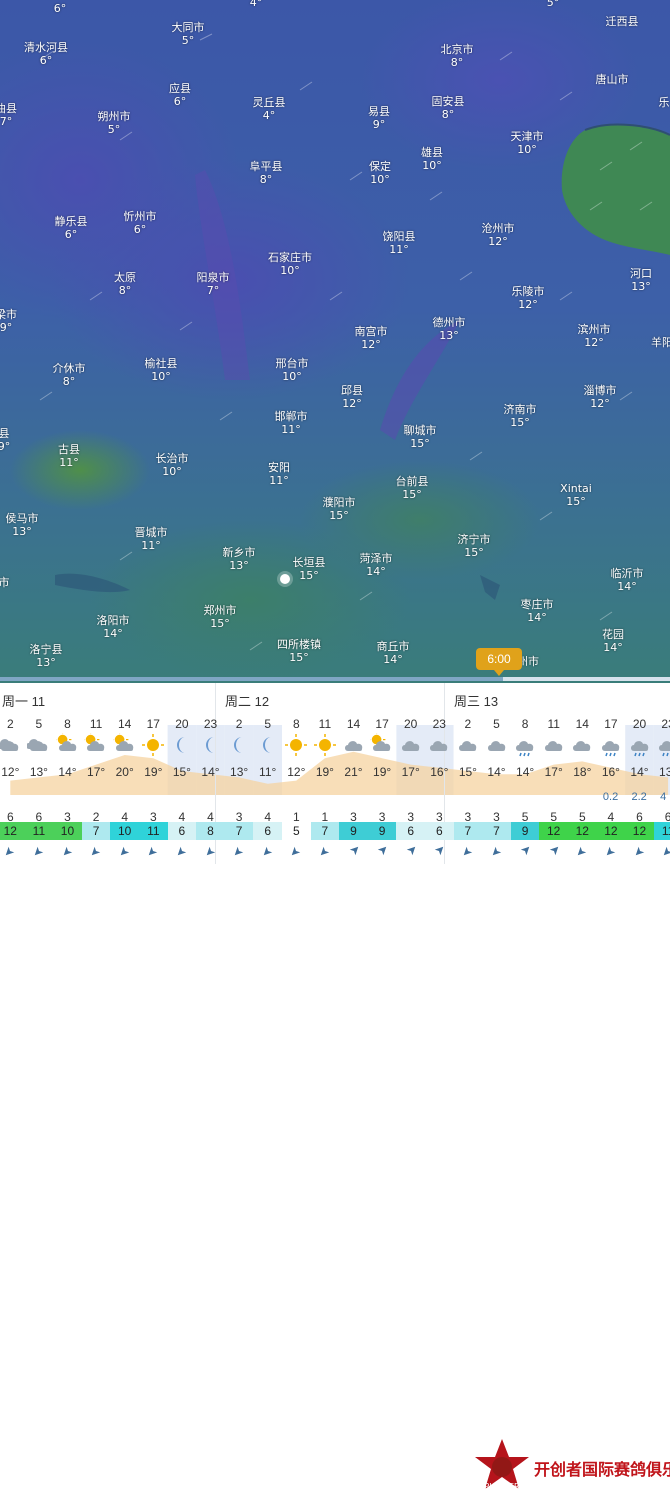 The width and height of the screenshot is (670, 1493). I want to click on city-temp: 13°, so click(46, 662).